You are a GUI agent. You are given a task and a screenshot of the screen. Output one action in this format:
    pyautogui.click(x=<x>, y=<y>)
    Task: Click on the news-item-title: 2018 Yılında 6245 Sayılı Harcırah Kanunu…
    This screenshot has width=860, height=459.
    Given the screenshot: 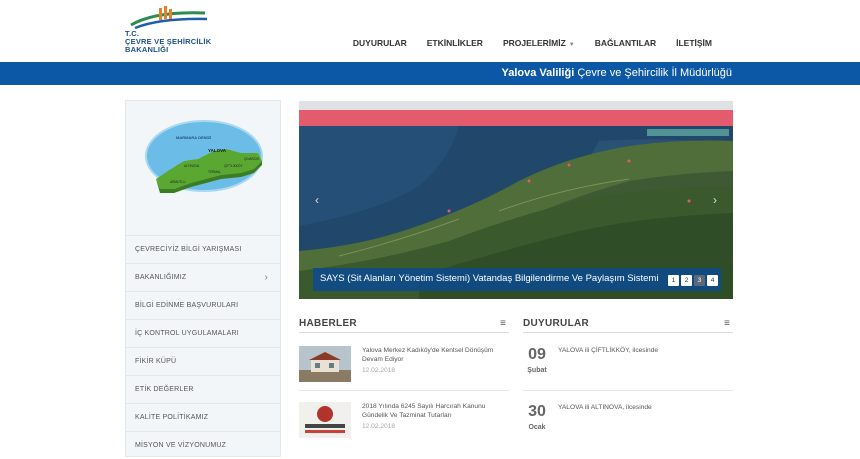 What is the action you would take?
    pyautogui.click(x=435, y=411)
    